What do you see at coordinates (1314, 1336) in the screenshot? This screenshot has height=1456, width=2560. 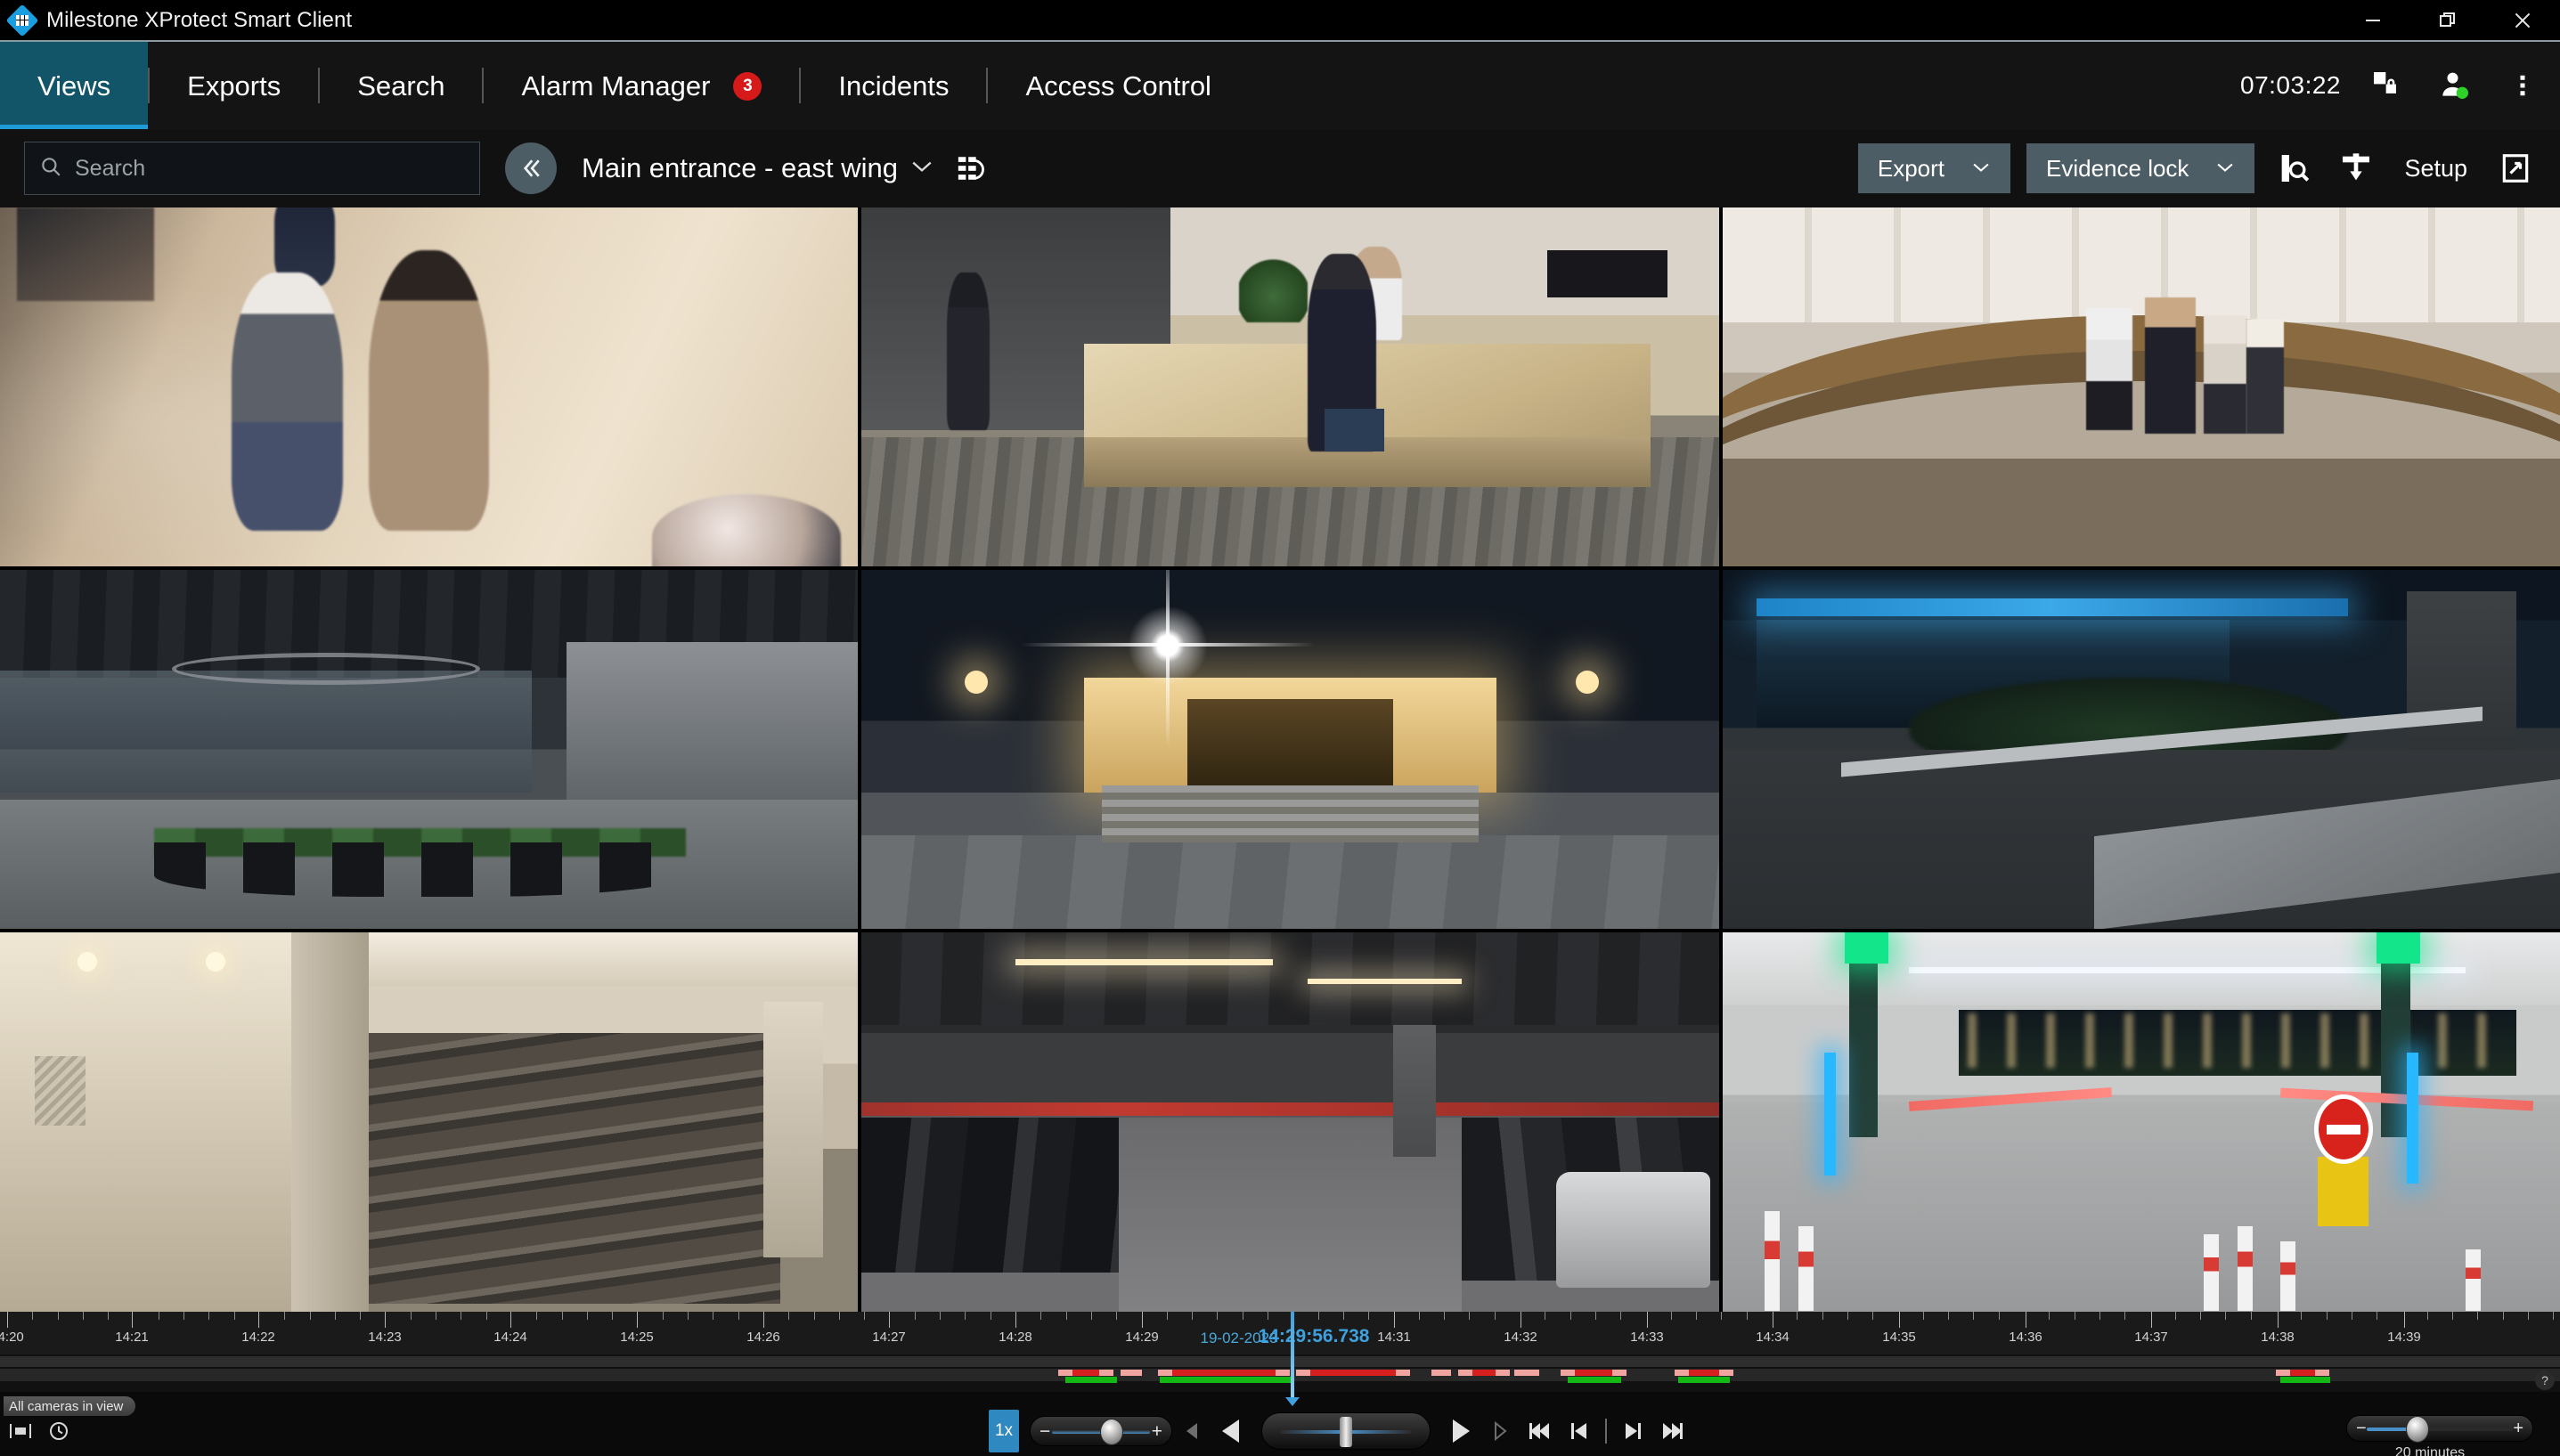 I see `timeline-current-time: 14:29:56.738` at bounding box center [1314, 1336].